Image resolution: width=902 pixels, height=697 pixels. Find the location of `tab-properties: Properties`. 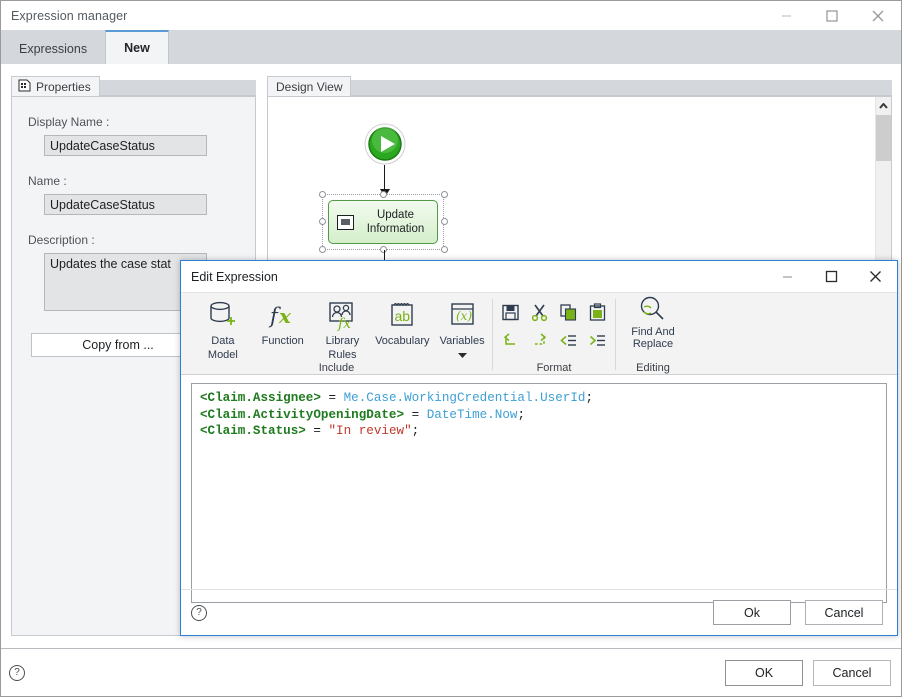

tab-properties: Properties is located at coordinates (55, 86).